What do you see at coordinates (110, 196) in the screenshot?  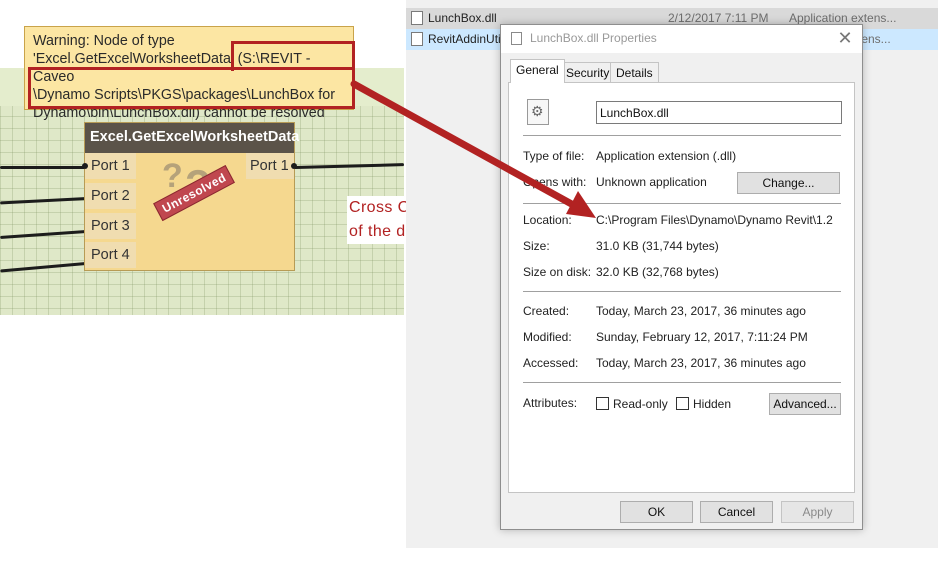 I see `input-port-2: Port 2` at bounding box center [110, 196].